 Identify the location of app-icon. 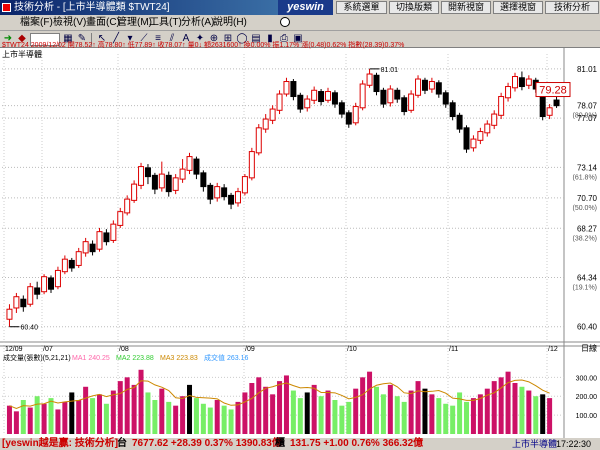
(6, 7).